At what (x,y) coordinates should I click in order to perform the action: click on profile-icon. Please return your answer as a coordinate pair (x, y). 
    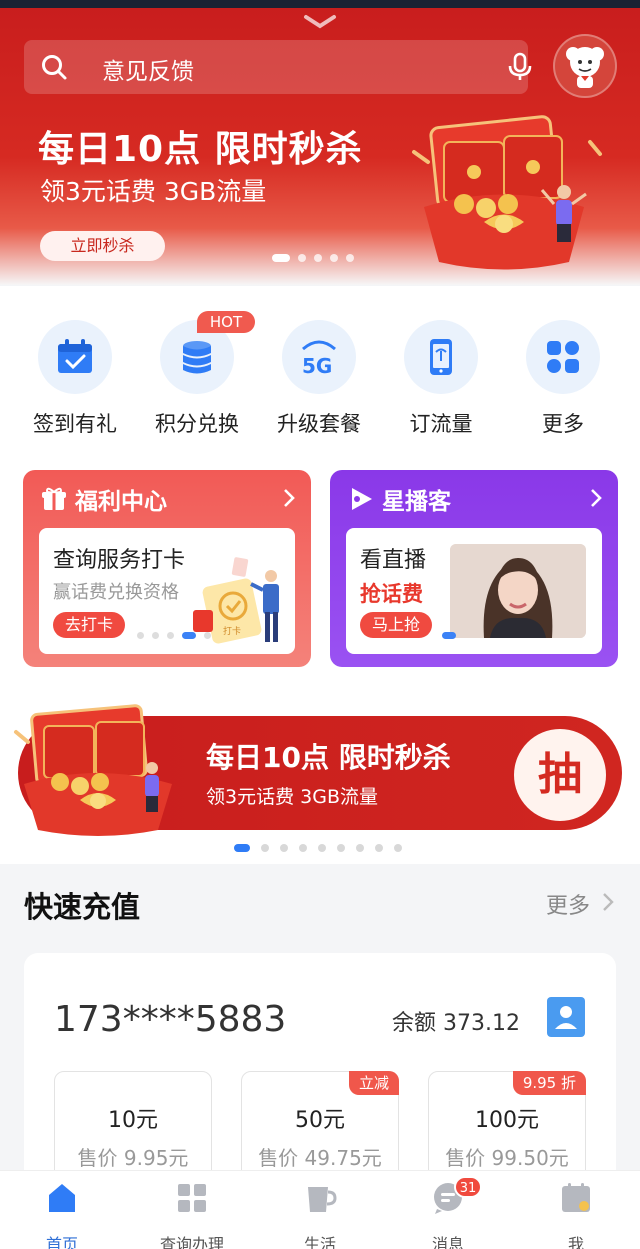
    Looking at the image, I should click on (576, 1197).